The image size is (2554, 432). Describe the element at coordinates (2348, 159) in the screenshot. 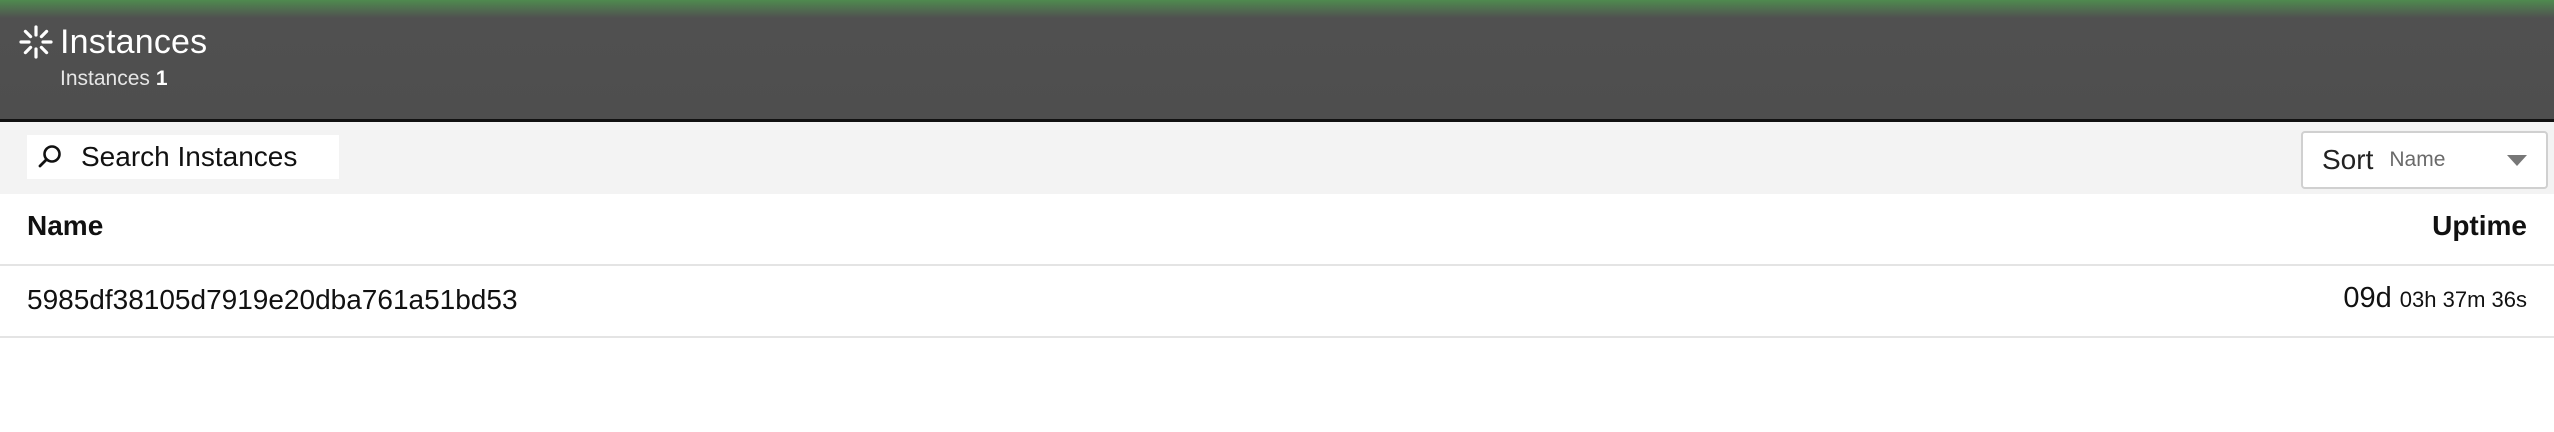

I see `sort-label: Sort` at that location.